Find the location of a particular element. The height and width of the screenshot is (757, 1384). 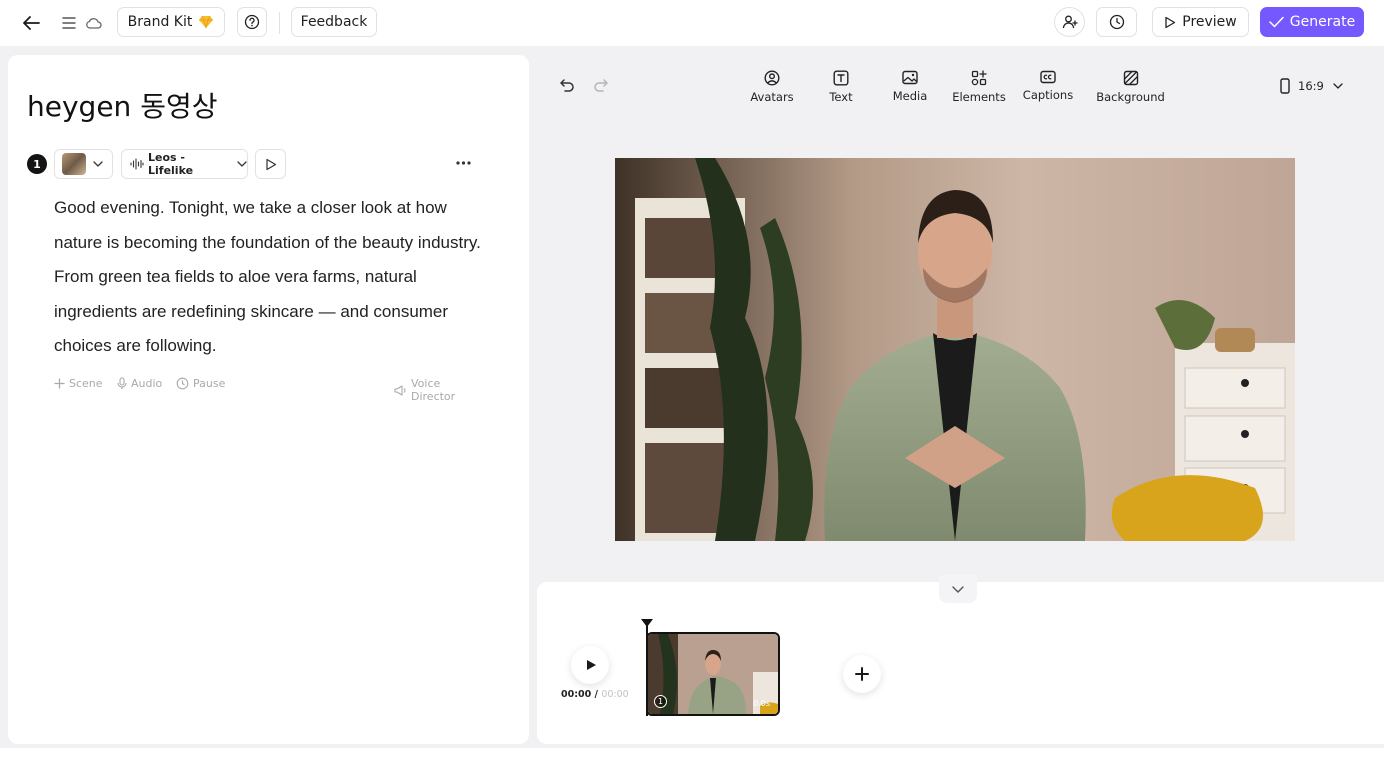

timeline-play-button is located at coordinates (590, 665).